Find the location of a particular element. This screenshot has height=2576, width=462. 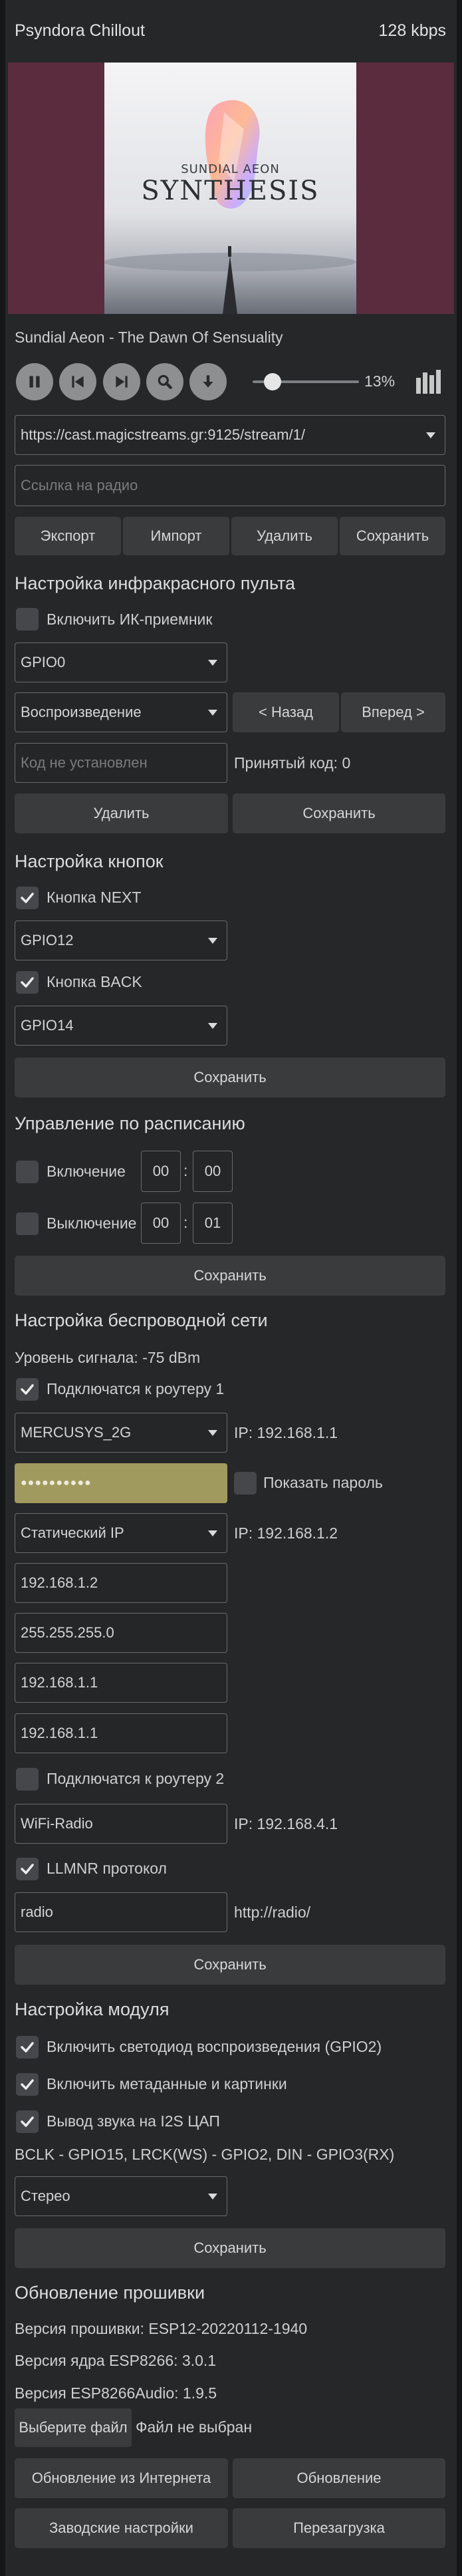

show-password-checkbox is located at coordinates (245, 1483).